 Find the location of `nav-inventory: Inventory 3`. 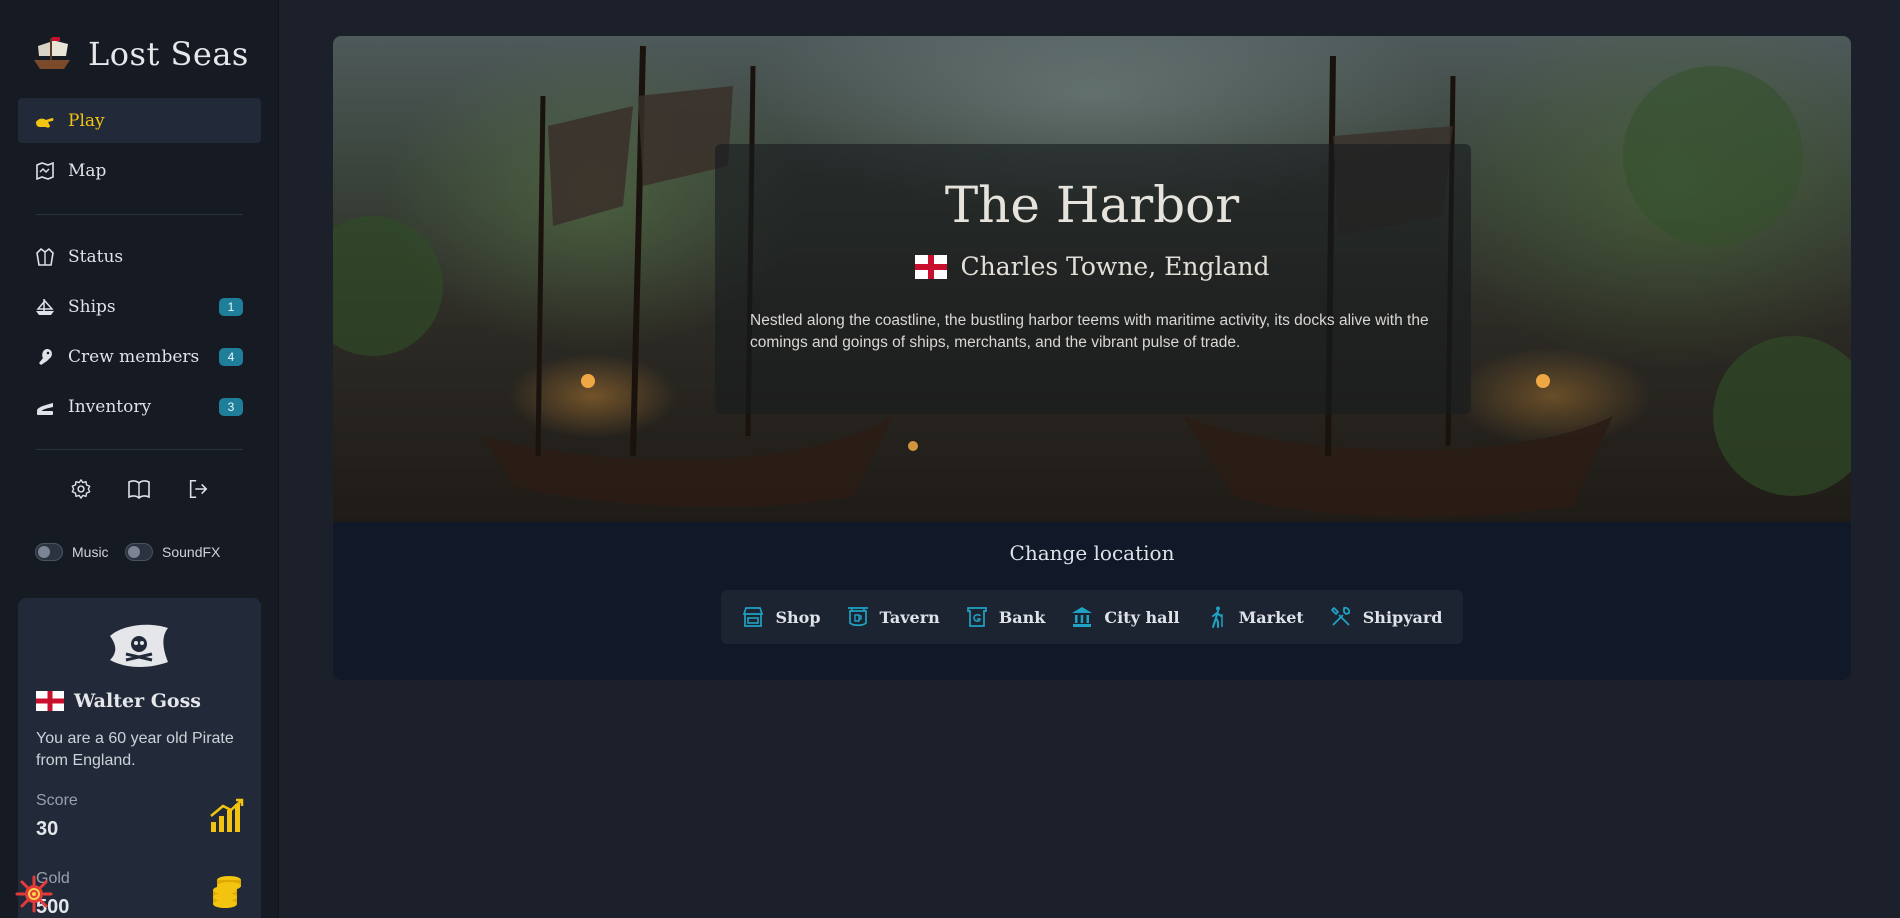

nav-inventory: Inventory 3 is located at coordinates (139, 406).